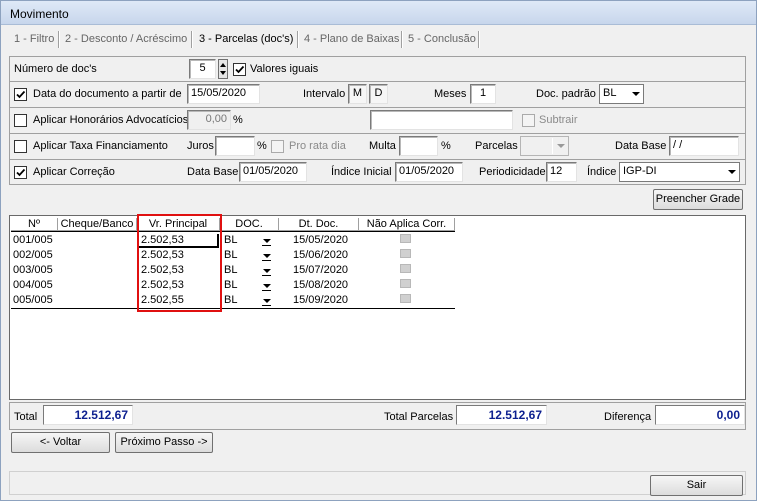 The height and width of the screenshot is (501, 757). What do you see at coordinates (602, 172) in the screenshot?
I see `indice-label: Índice` at bounding box center [602, 172].